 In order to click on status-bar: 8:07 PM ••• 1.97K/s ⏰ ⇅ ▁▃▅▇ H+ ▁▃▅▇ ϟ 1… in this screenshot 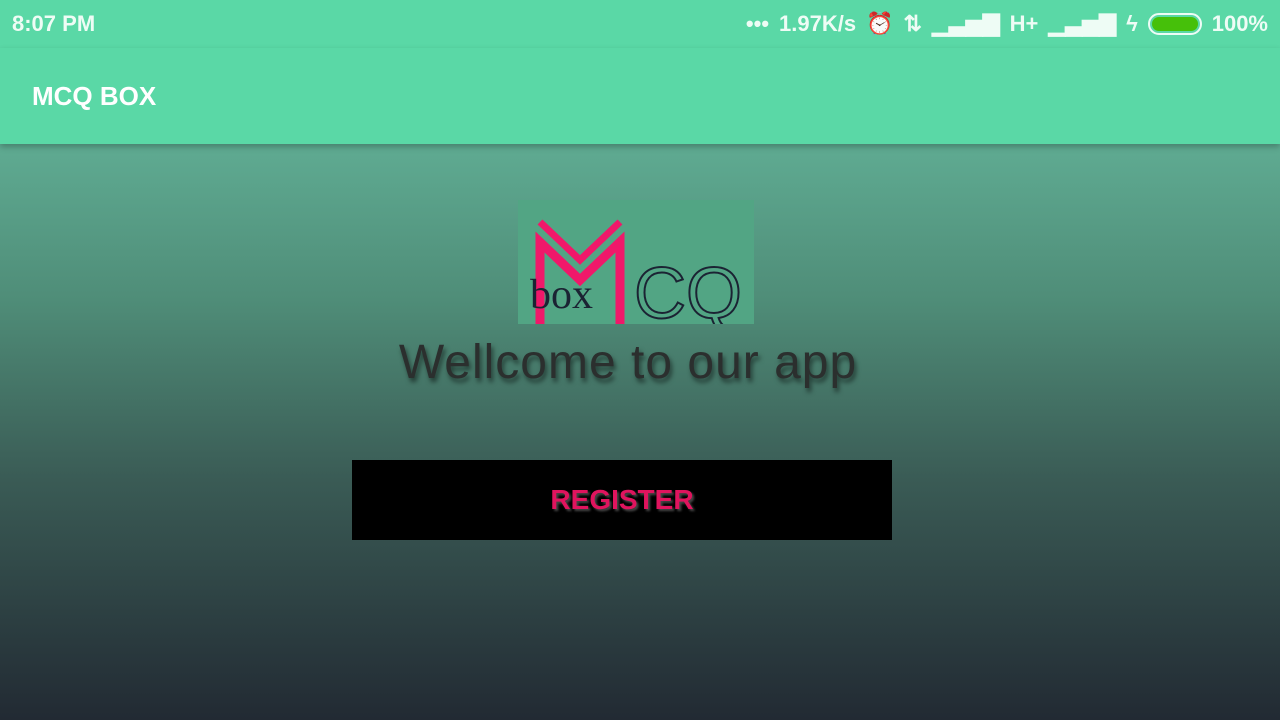, I will do `click(640, 24)`.